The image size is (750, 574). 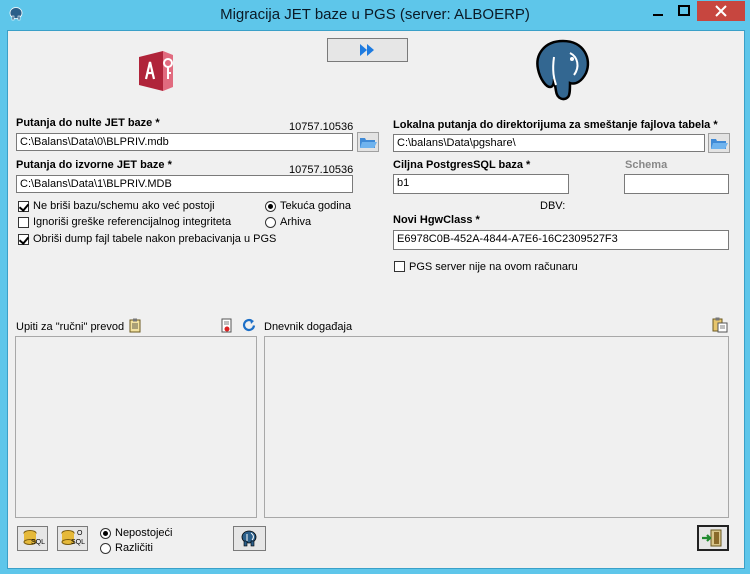 What do you see at coordinates (156, 71) in the screenshot?
I see `access-logo-icon` at bounding box center [156, 71].